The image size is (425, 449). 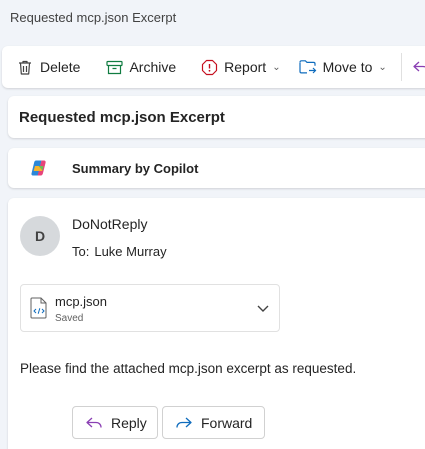 I want to click on recipient-name: Luke Murray, so click(x=130, y=251).